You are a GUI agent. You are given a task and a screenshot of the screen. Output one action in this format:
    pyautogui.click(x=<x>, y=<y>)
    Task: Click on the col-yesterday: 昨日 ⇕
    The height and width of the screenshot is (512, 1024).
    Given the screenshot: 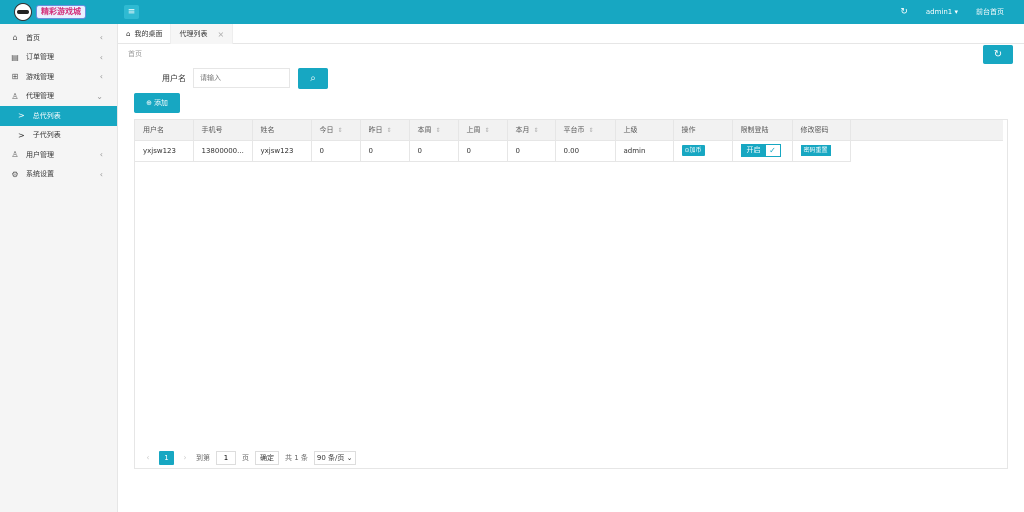 What is the action you would take?
    pyautogui.click(x=385, y=130)
    